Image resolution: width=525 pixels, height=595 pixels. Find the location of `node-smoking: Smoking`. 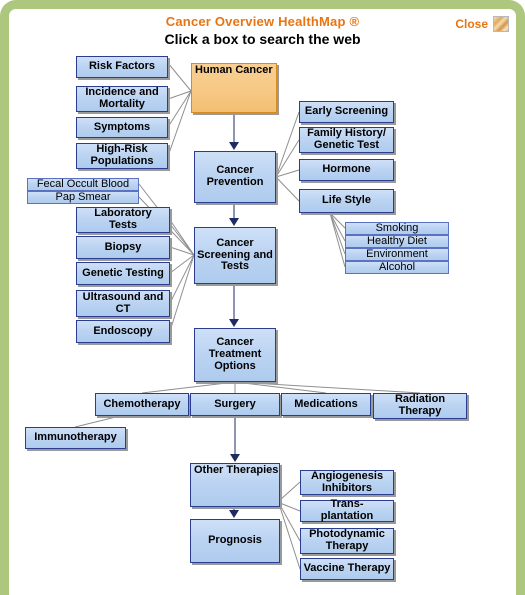

node-smoking: Smoking is located at coordinates (397, 228).